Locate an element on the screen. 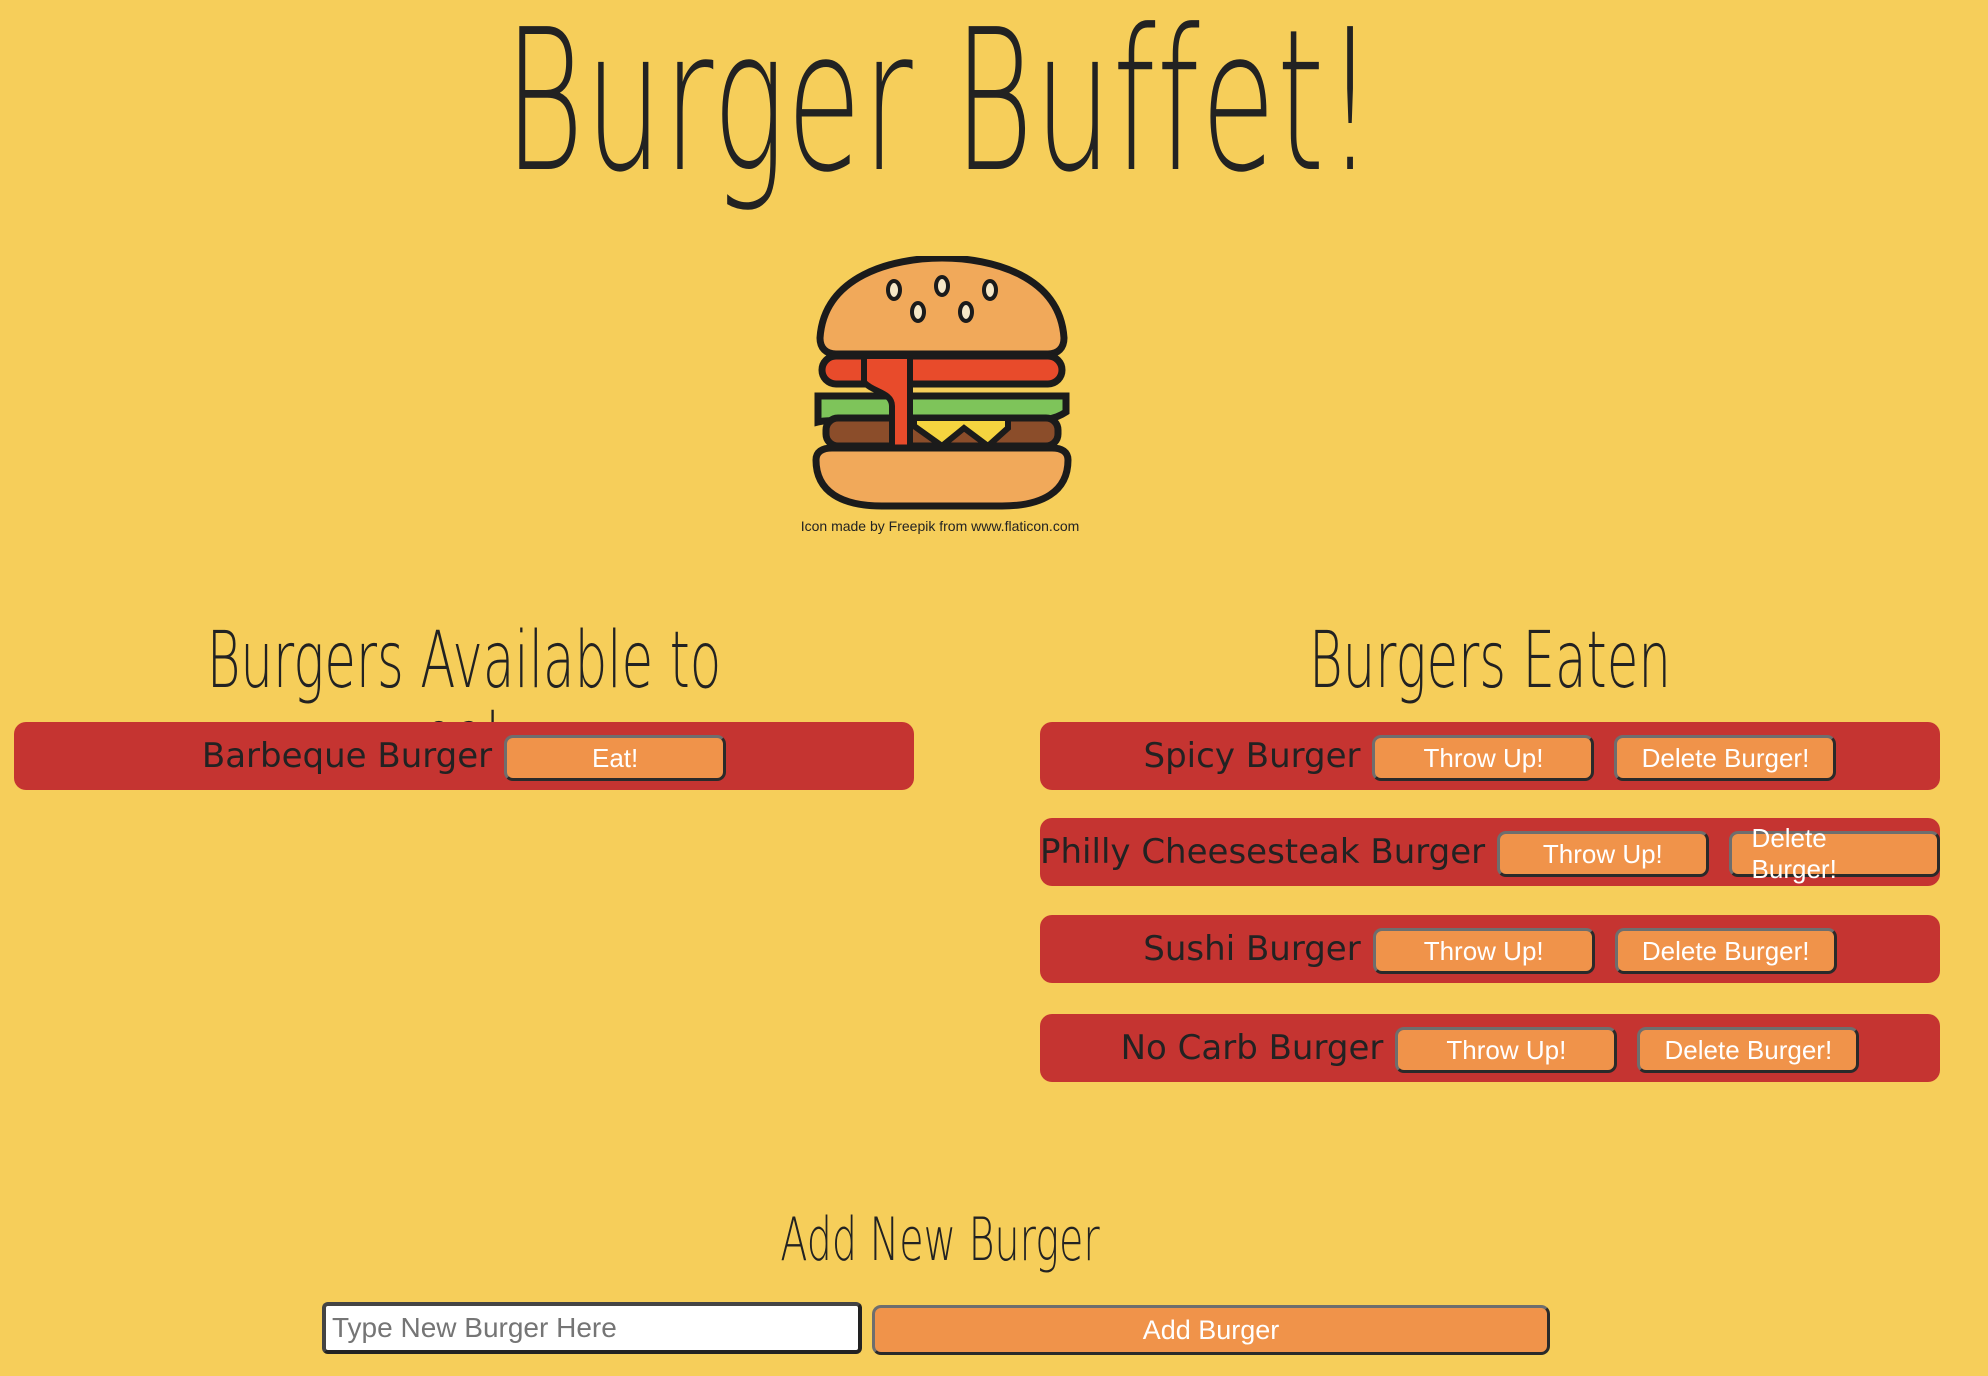 Image resolution: width=1988 pixels, height=1376 pixels. burger-name: No Carb Burger is located at coordinates (1252, 1048).